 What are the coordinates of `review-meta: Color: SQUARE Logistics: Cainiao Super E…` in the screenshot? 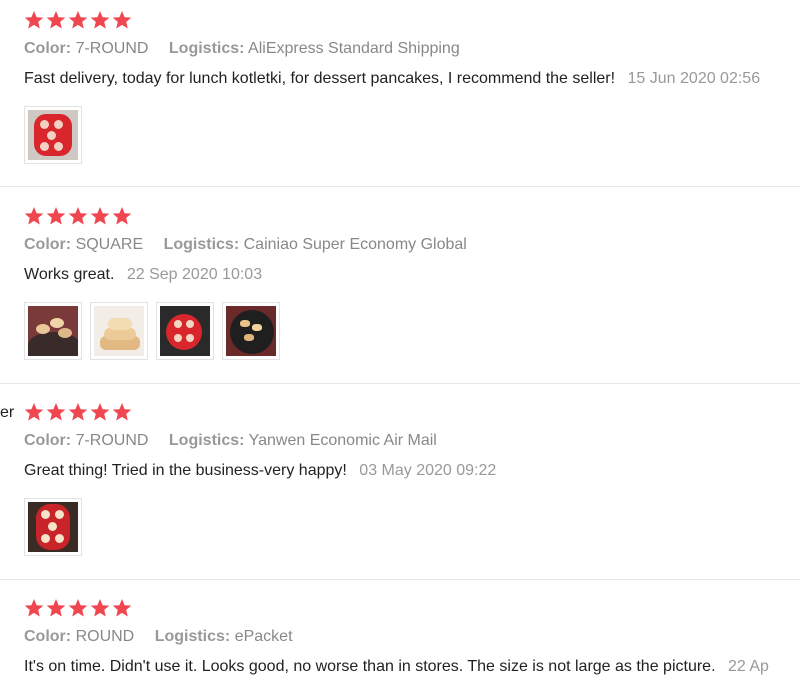 It's located at (245, 245).